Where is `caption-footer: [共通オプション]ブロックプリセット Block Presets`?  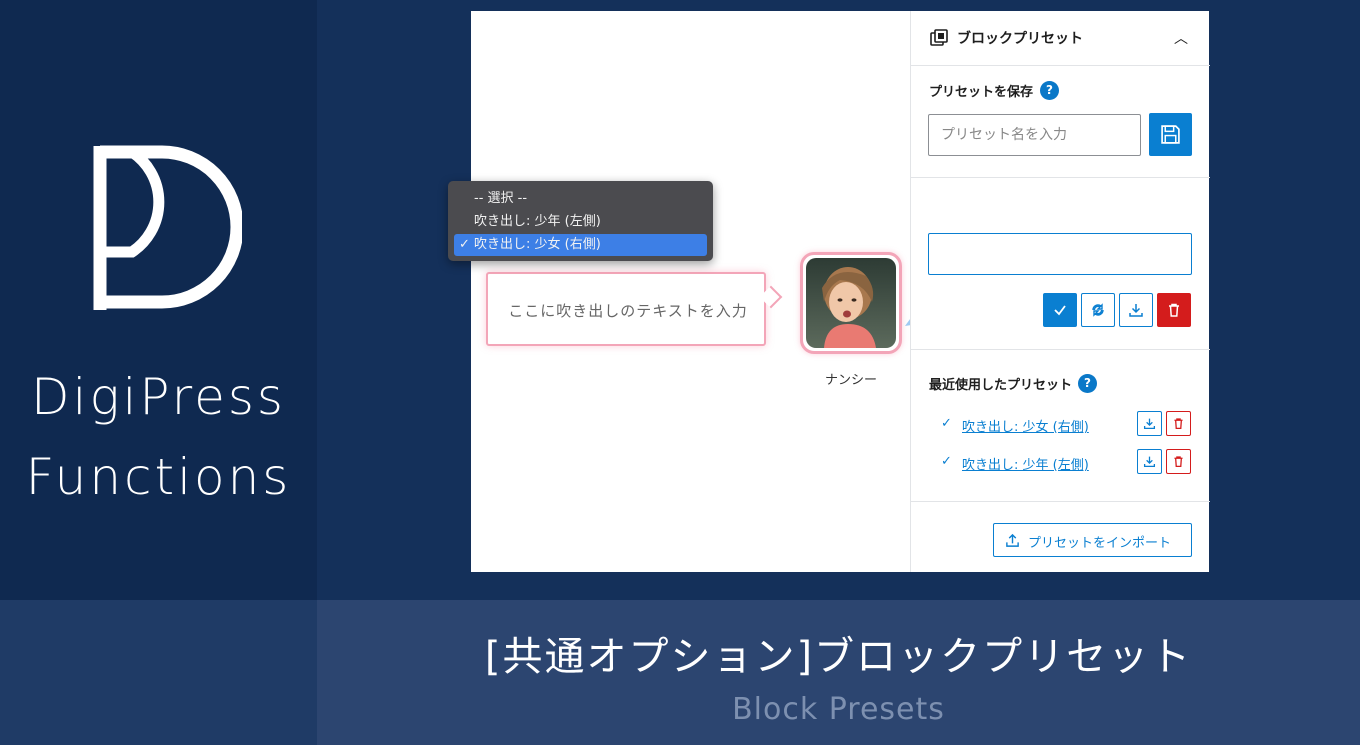
caption-footer: [共通オプション]ブロックプリセット Block Presets is located at coordinates (838, 672).